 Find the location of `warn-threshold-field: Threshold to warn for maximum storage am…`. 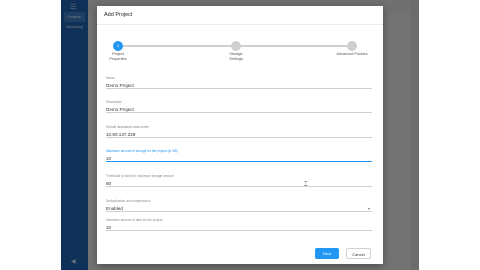

warn-threshold-field: Threshold to warn for maximum storage am… is located at coordinates (239, 180).